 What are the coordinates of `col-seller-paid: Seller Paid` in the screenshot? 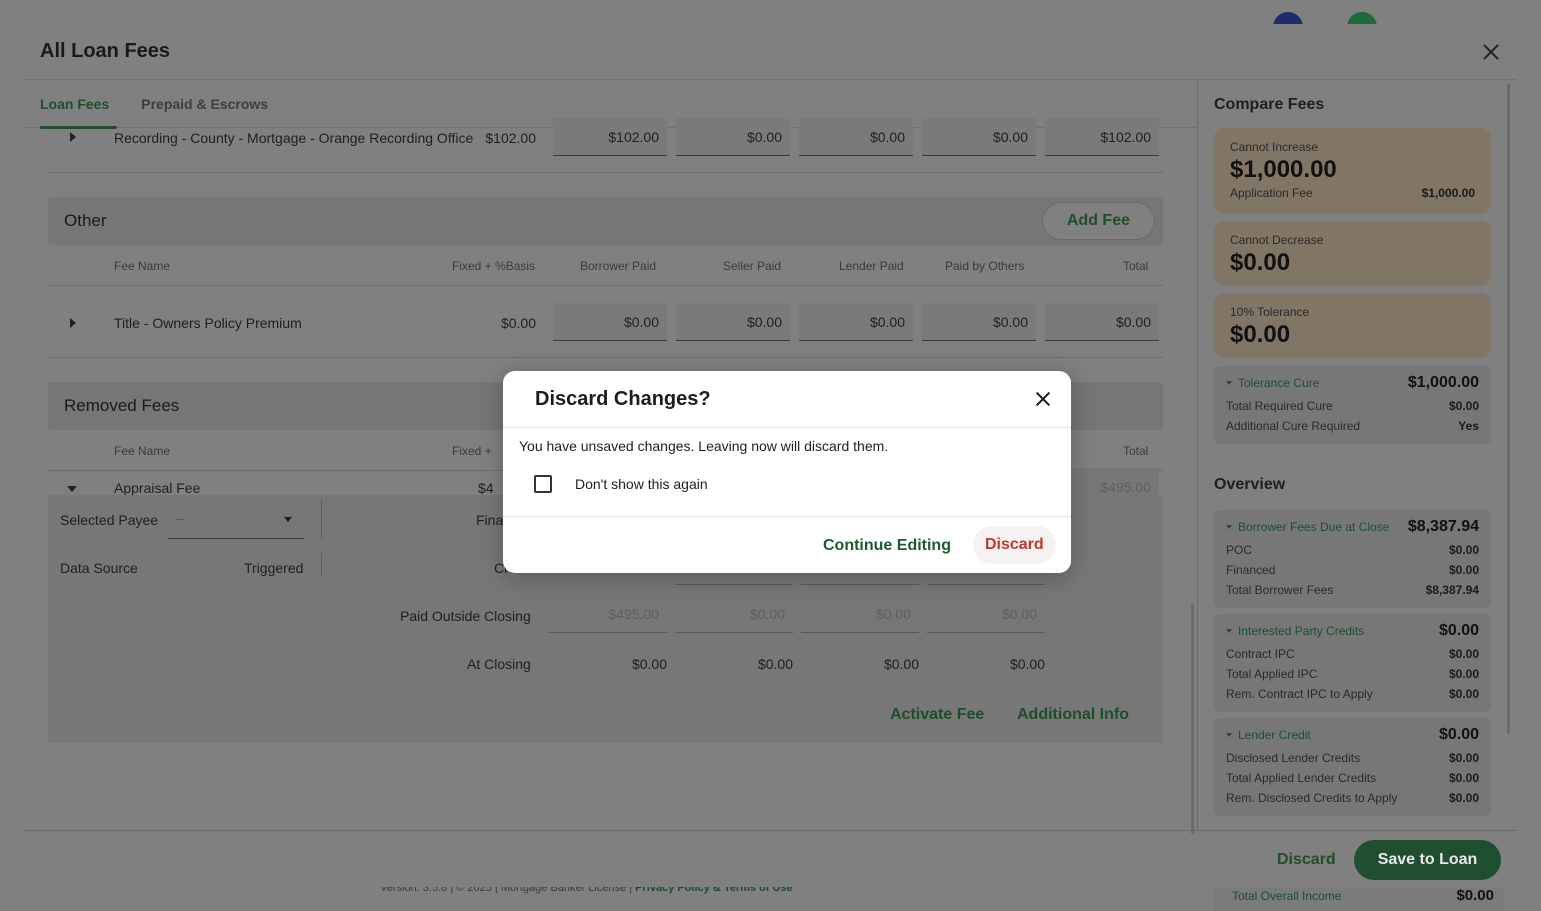 It's located at (752, 266).